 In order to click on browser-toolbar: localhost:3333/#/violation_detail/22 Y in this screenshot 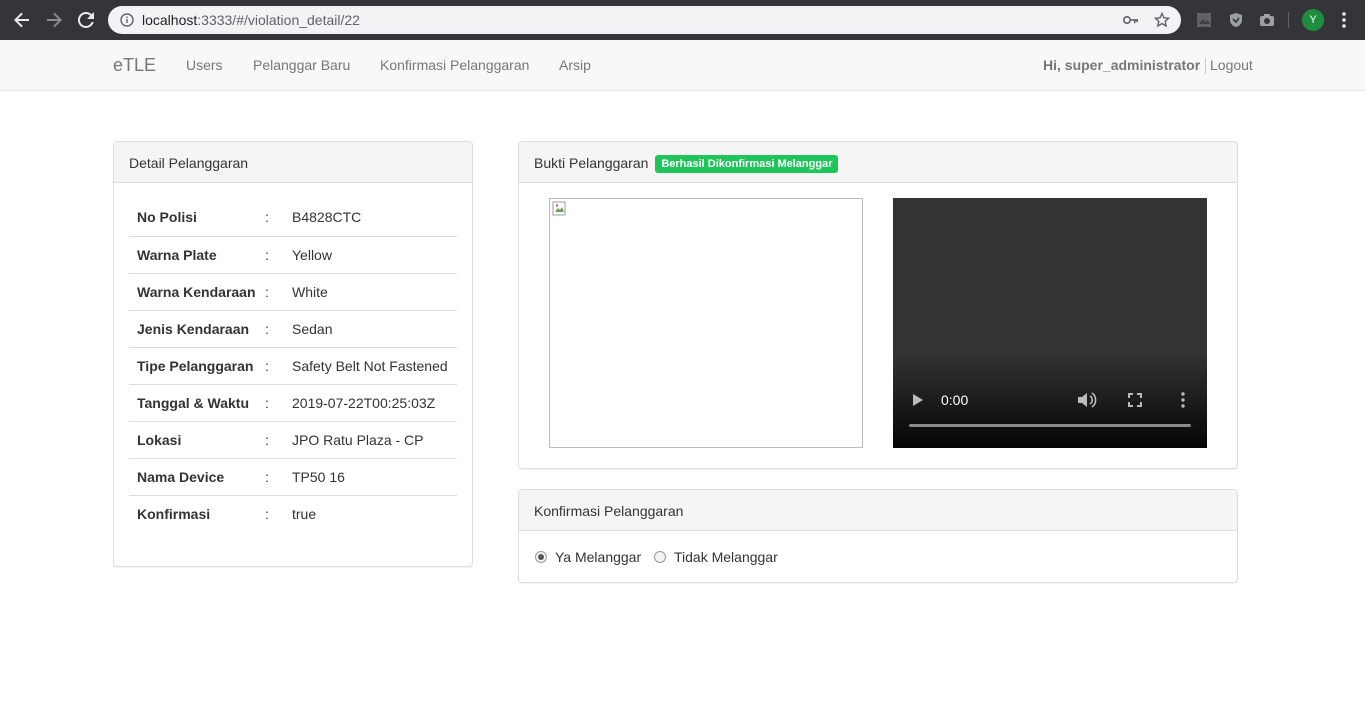, I will do `click(682, 20)`.